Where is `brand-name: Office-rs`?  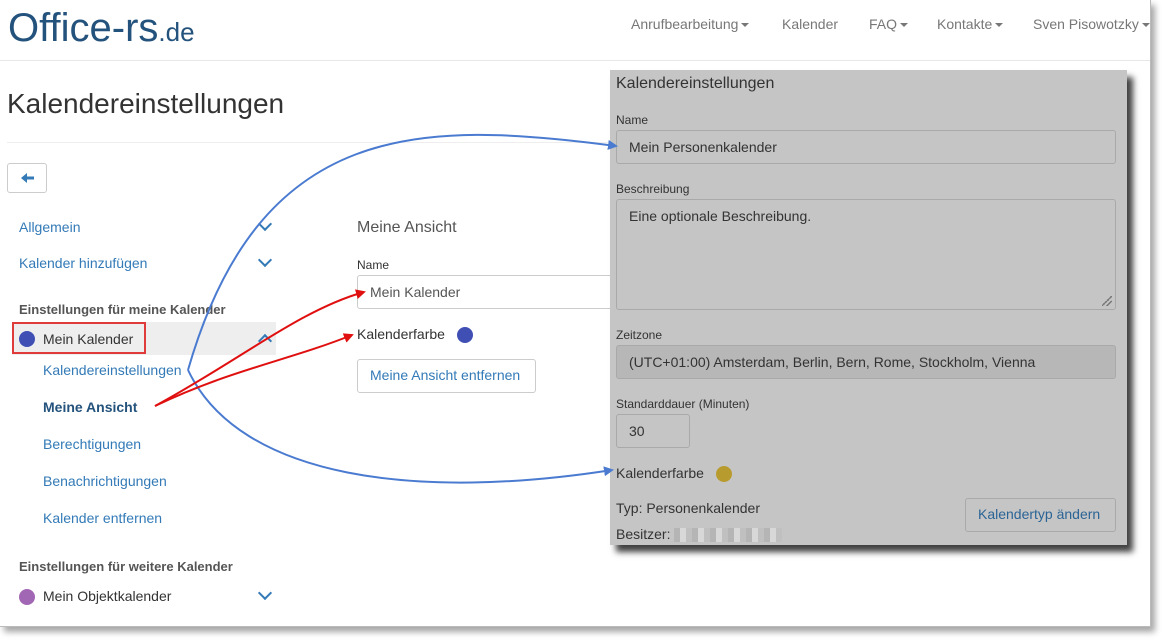 brand-name: Office-rs is located at coordinates (83, 28).